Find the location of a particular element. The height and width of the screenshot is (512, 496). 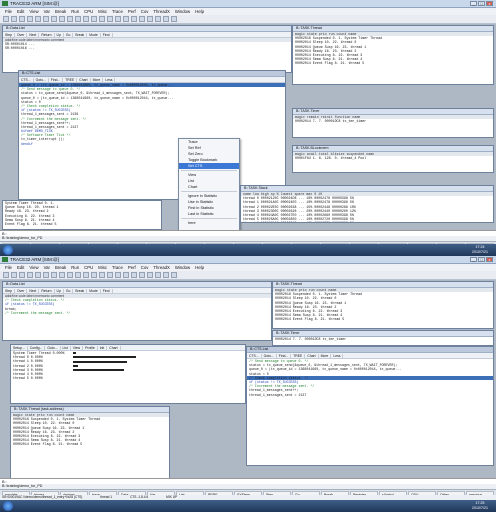

toolbar-button: Less is located at coordinates (337, 356).